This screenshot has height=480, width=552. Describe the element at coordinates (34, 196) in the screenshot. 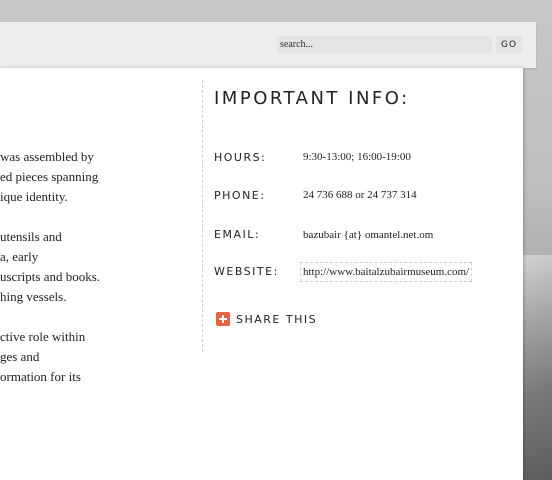

I see `description-line: ique identity.` at that location.